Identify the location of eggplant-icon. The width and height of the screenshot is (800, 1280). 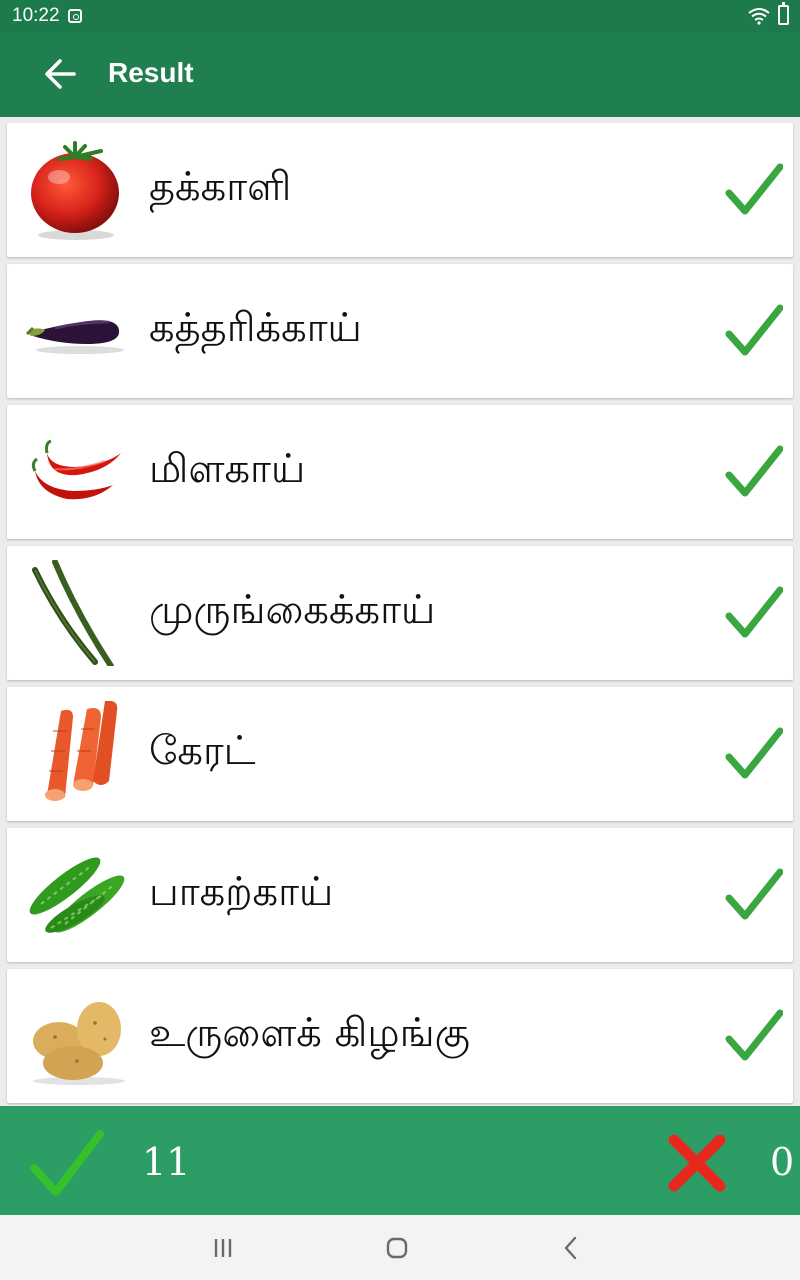
(74, 337).